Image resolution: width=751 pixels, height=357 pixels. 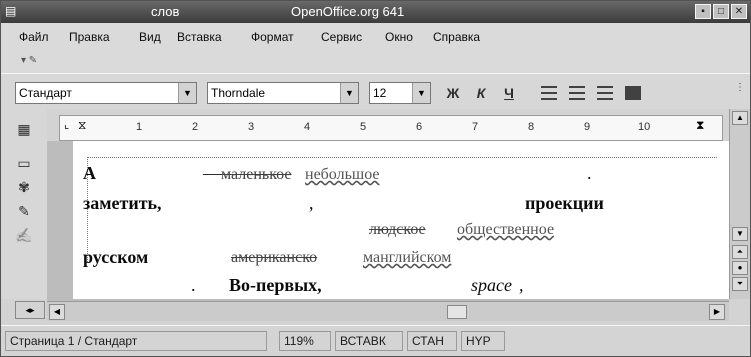 What do you see at coordinates (407, 257) in the screenshot?
I see `doc-text-inserted: манглийском` at bounding box center [407, 257].